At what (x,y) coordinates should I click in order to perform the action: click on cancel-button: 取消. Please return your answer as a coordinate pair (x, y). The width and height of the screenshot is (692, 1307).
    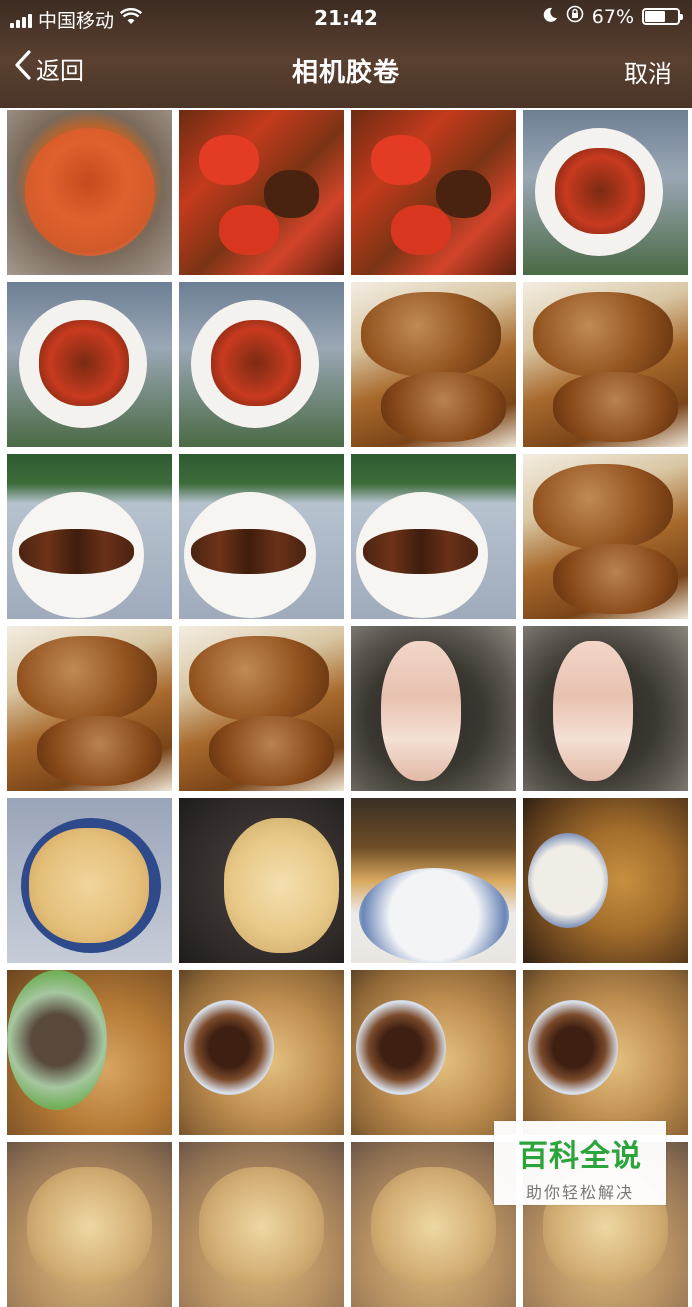
    Looking at the image, I should click on (648, 71).